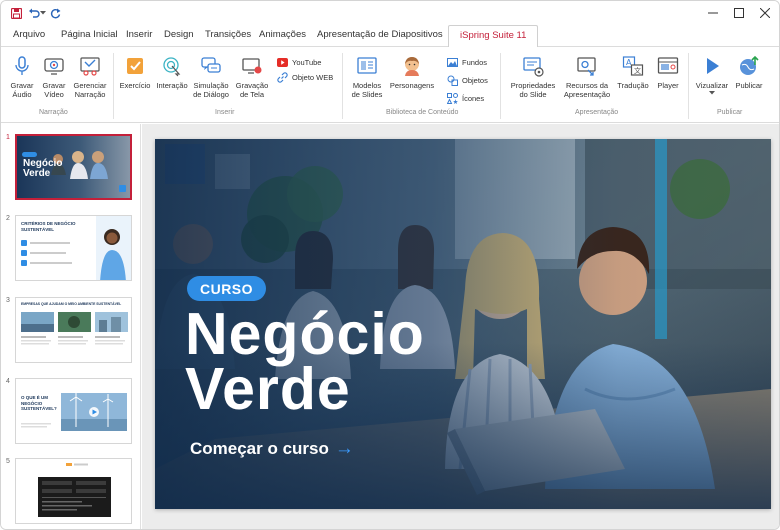 Image resolution: width=780 pixels, height=530 pixels. I want to click on tab-transicoes: Transições, so click(228, 34).